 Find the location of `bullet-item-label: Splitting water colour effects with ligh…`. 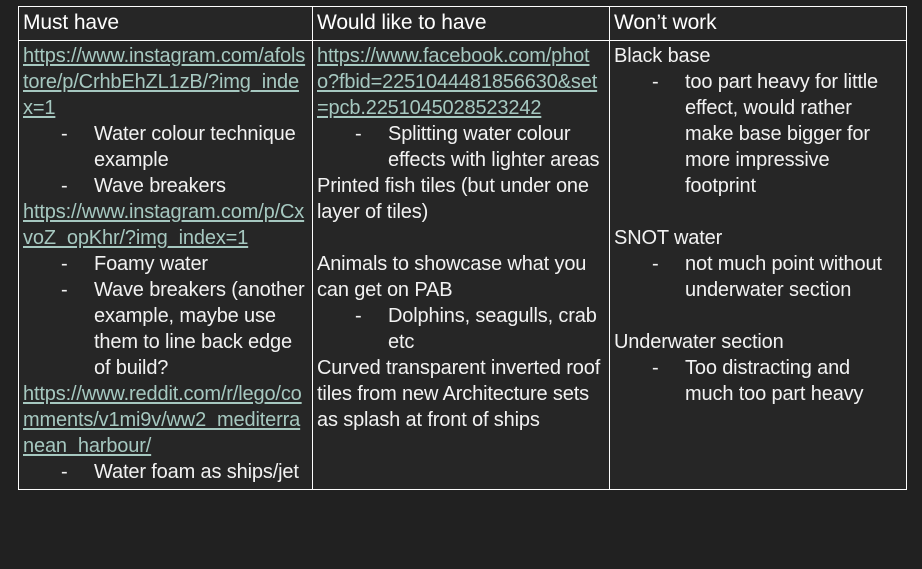

bullet-item-label: Splitting water colour effects with ligh… is located at coordinates (494, 147).